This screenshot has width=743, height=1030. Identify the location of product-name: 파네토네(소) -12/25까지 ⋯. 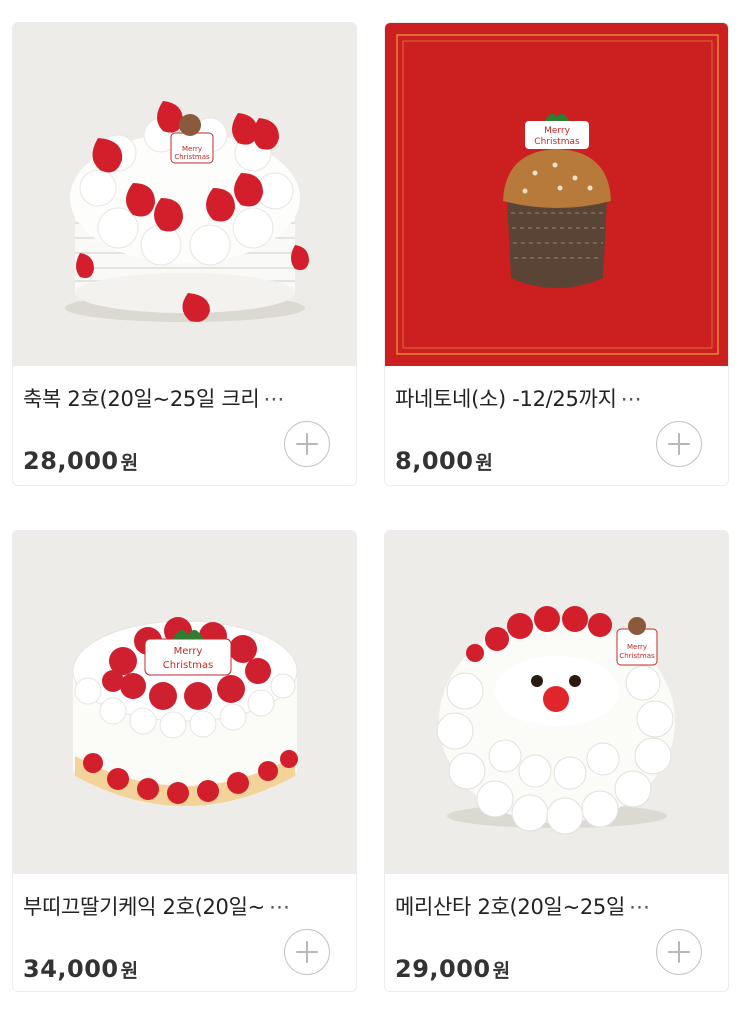
(555, 398).